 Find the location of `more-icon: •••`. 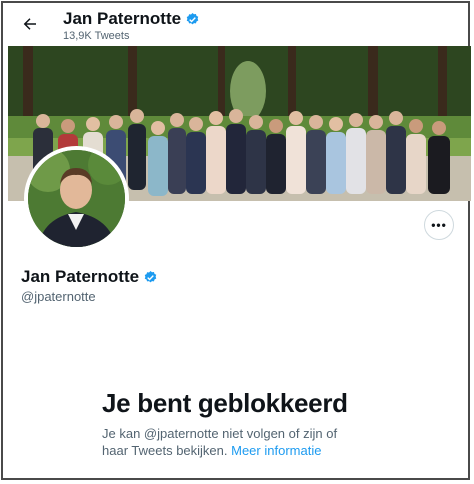

more-icon: ••• is located at coordinates (439, 225).